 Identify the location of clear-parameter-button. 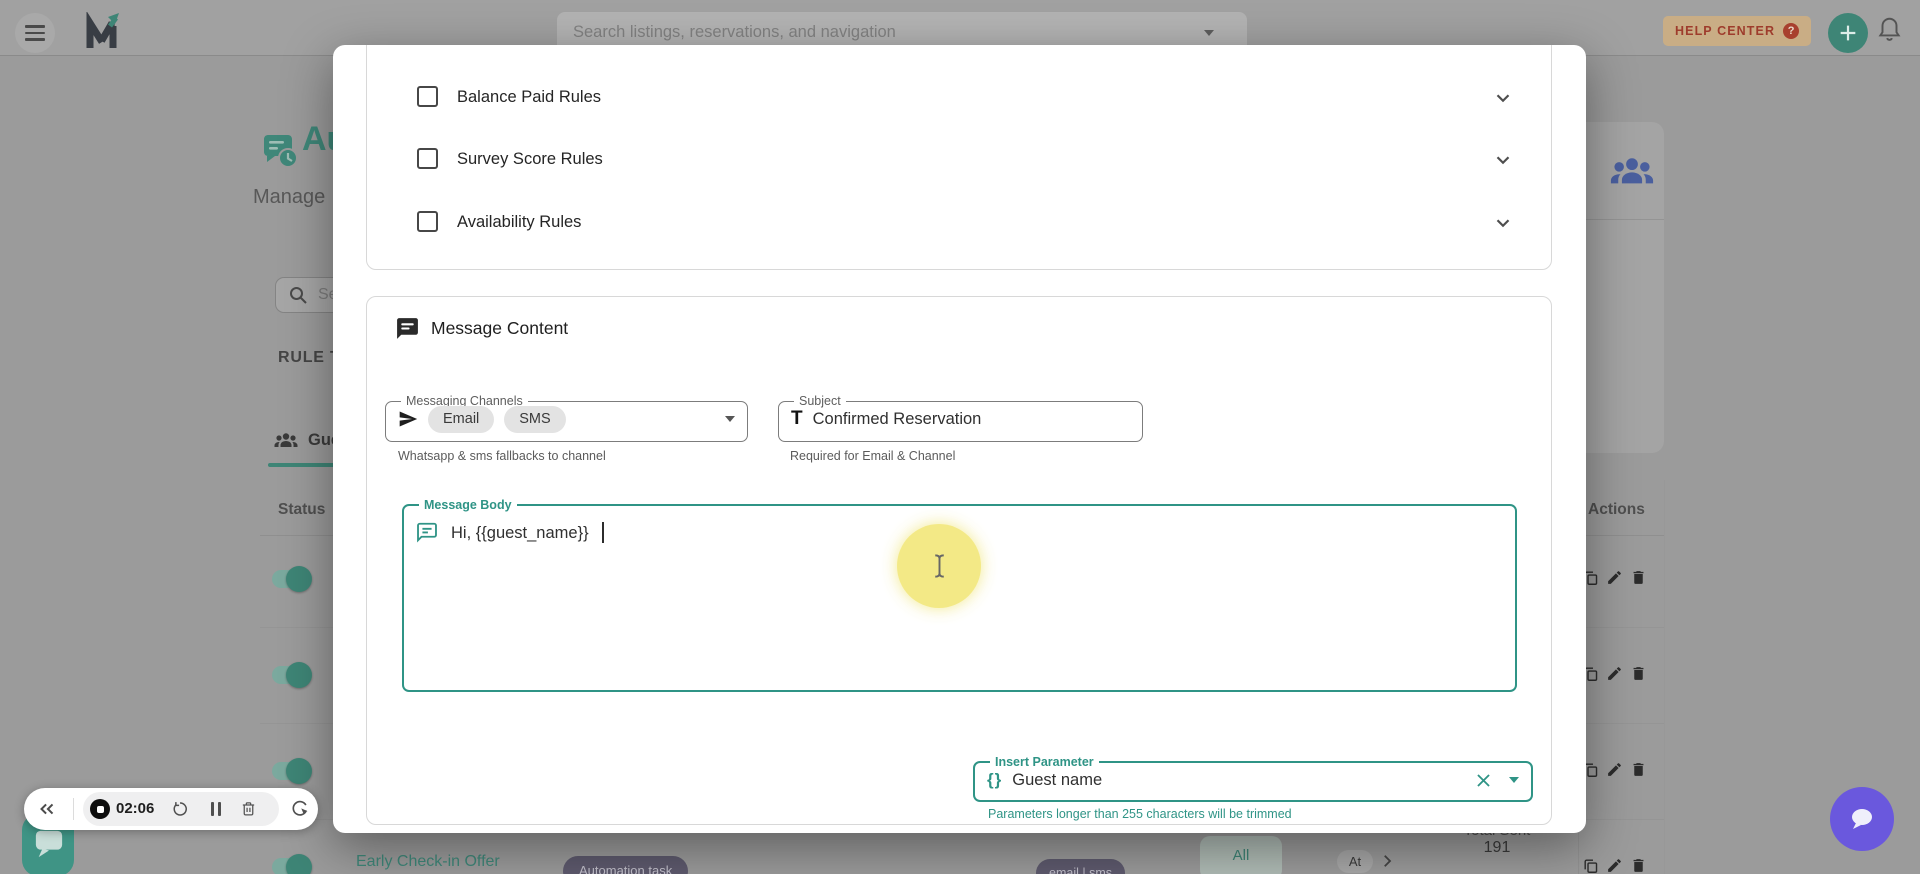
(1483, 780).